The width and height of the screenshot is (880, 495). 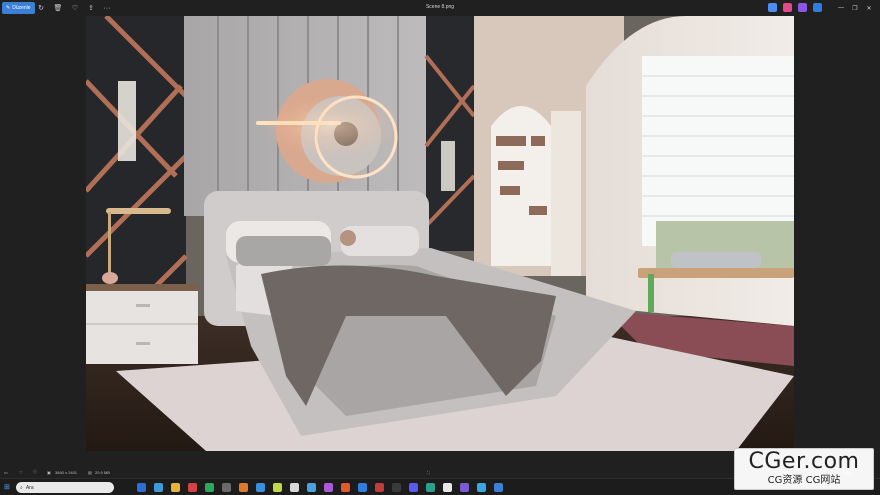 What do you see at coordinates (91, 8) in the screenshot?
I see `share-icon: ⇪` at bounding box center [91, 8].